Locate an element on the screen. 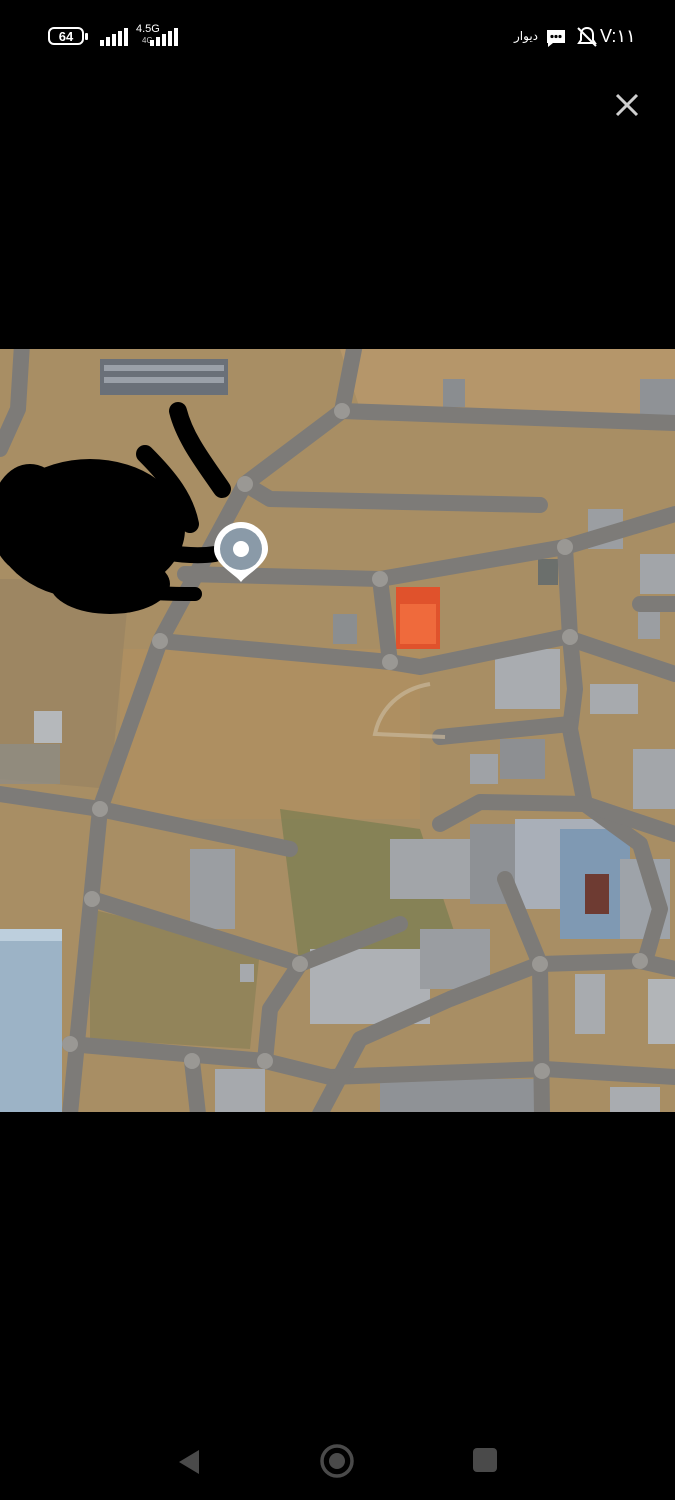 Image resolution: width=675 pixels, height=1500 pixels. battery-level: 64 is located at coordinates (66, 36).